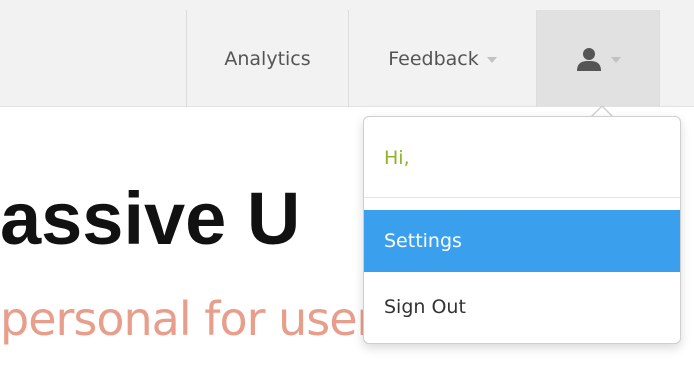  Describe the element at coordinates (522, 197) in the screenshot. I see `dropdown-divider` at that location.